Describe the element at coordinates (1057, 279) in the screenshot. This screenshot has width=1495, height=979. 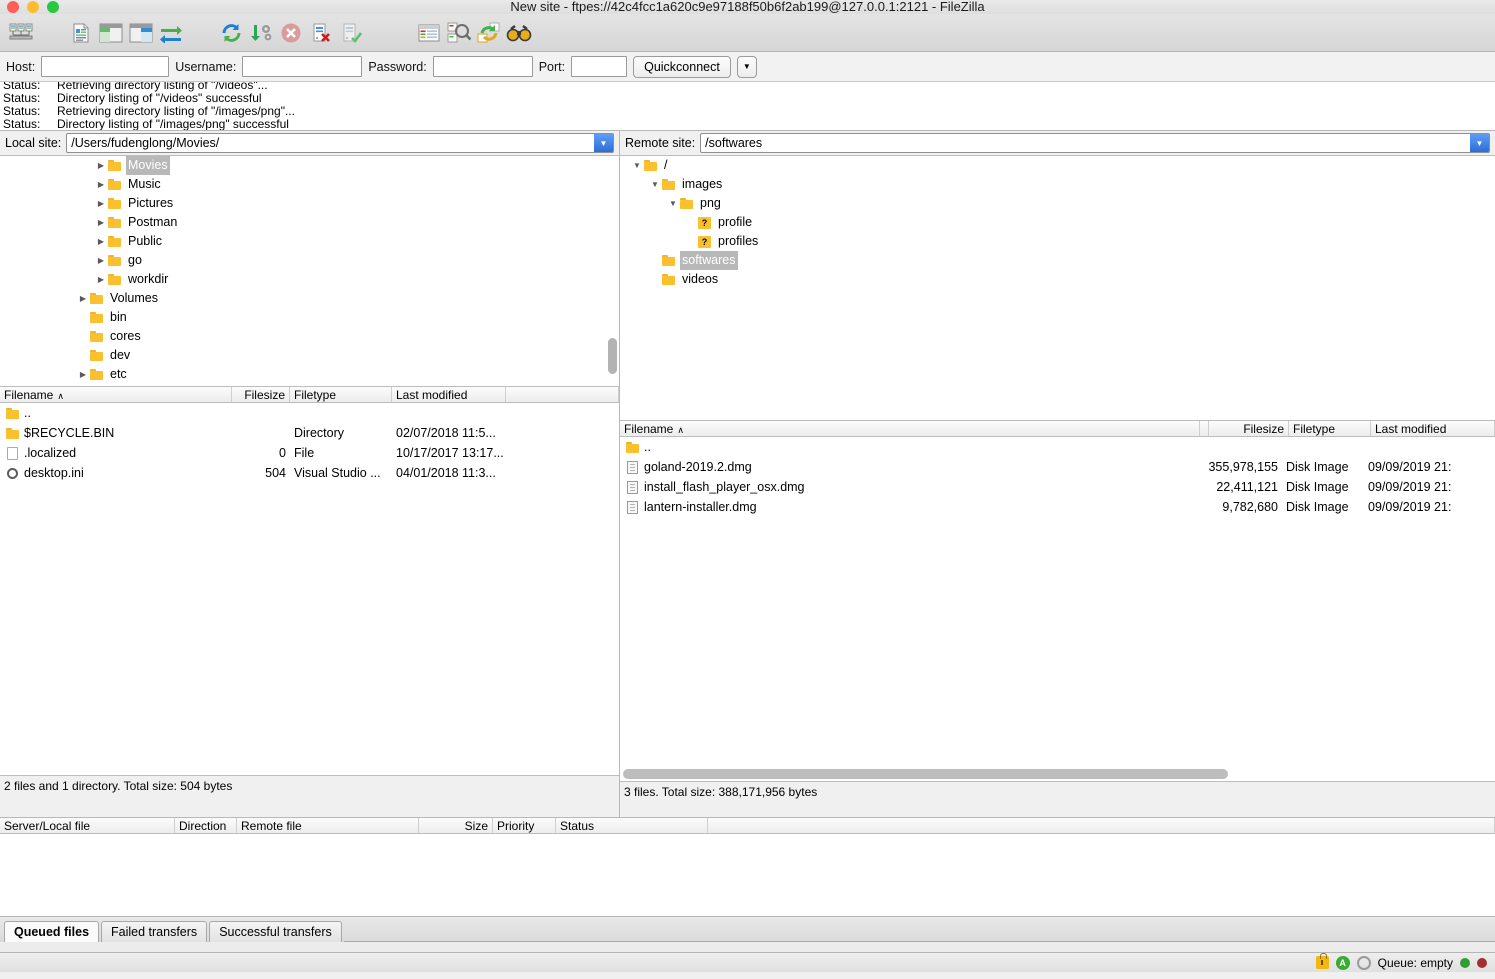
I see `tree-node: videos` at that location.